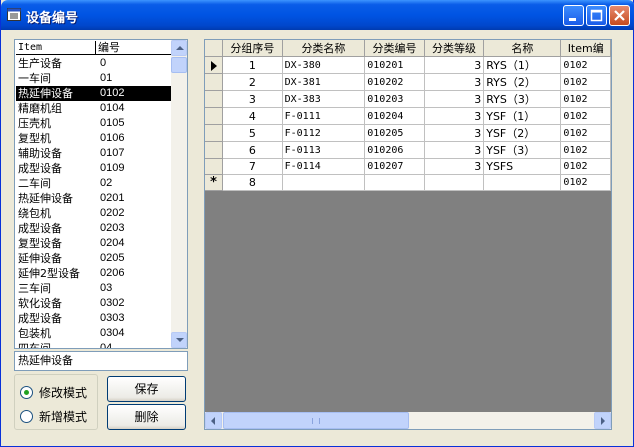 This screenshot has height=447, width=634. I want to click on grid-cell: 010203, so click(394, 99).